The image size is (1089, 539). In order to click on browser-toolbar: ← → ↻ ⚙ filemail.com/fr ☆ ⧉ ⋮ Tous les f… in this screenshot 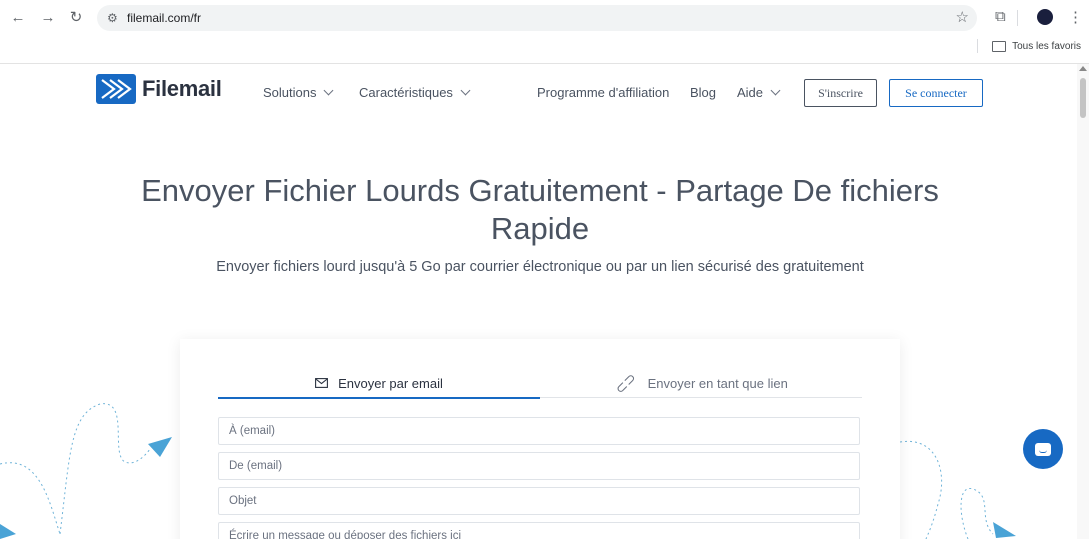, I will do `click(544, 32)`.